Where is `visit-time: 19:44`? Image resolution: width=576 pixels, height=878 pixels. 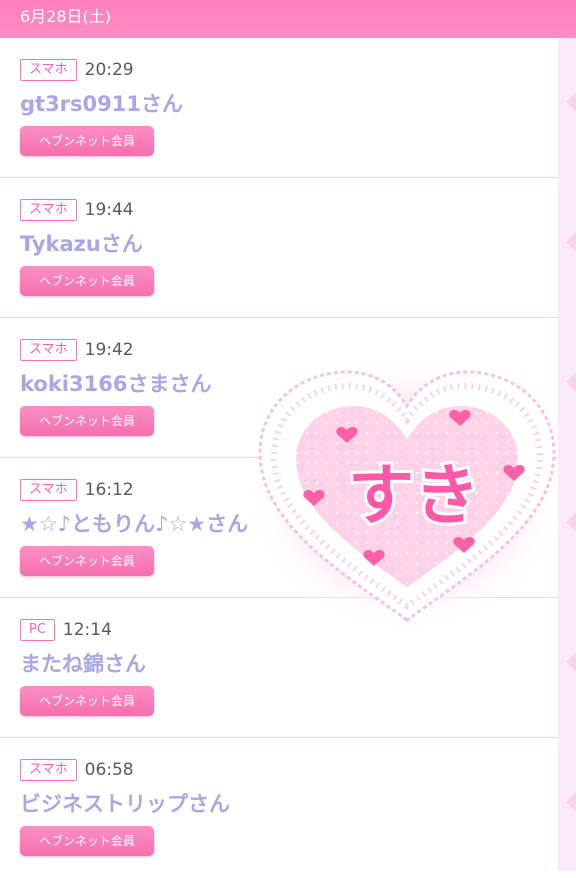
visit-time: 19:44 is located at coordinates (109, 210).